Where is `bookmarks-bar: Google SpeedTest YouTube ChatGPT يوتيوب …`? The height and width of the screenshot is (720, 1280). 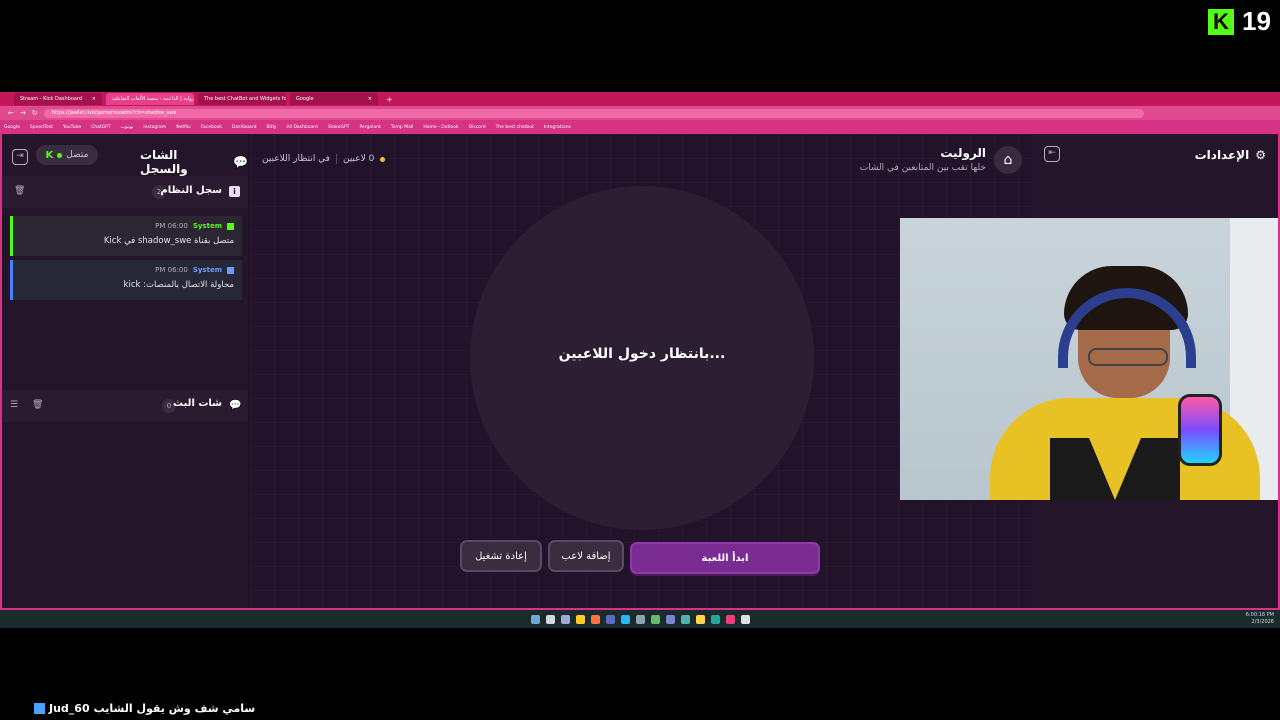
bookmarks-bar: Google SpeedTest YouTube ChatGPT يوتيوب … is located at coordinates (640, 127).